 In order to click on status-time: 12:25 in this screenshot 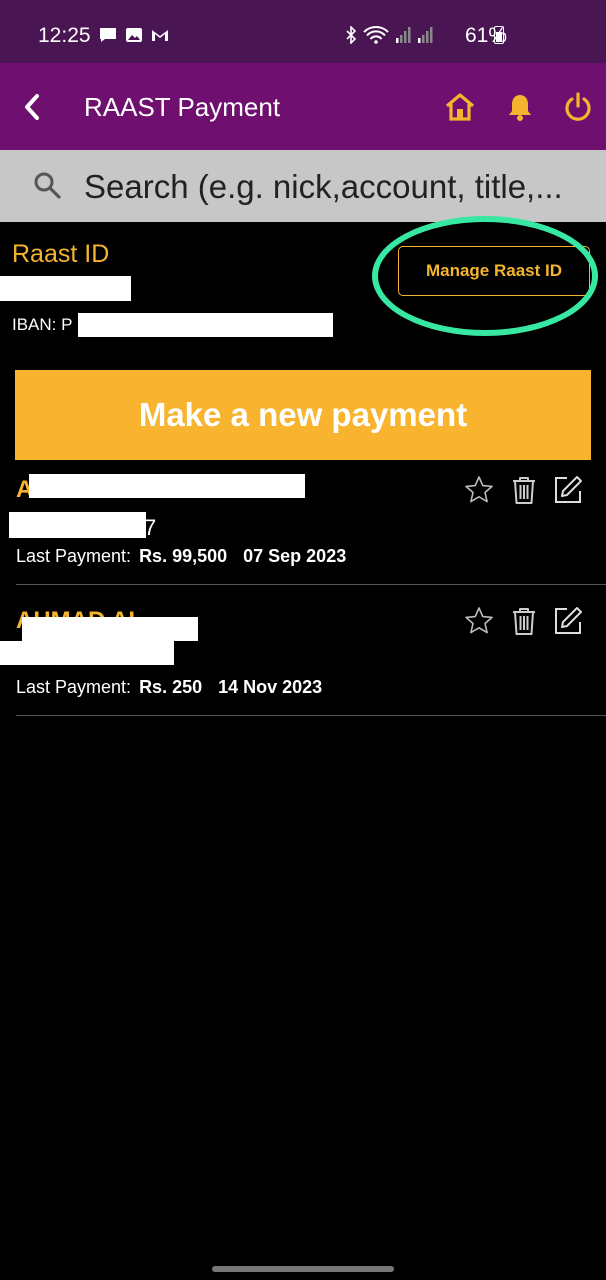, I will do `click(64, 35)`.